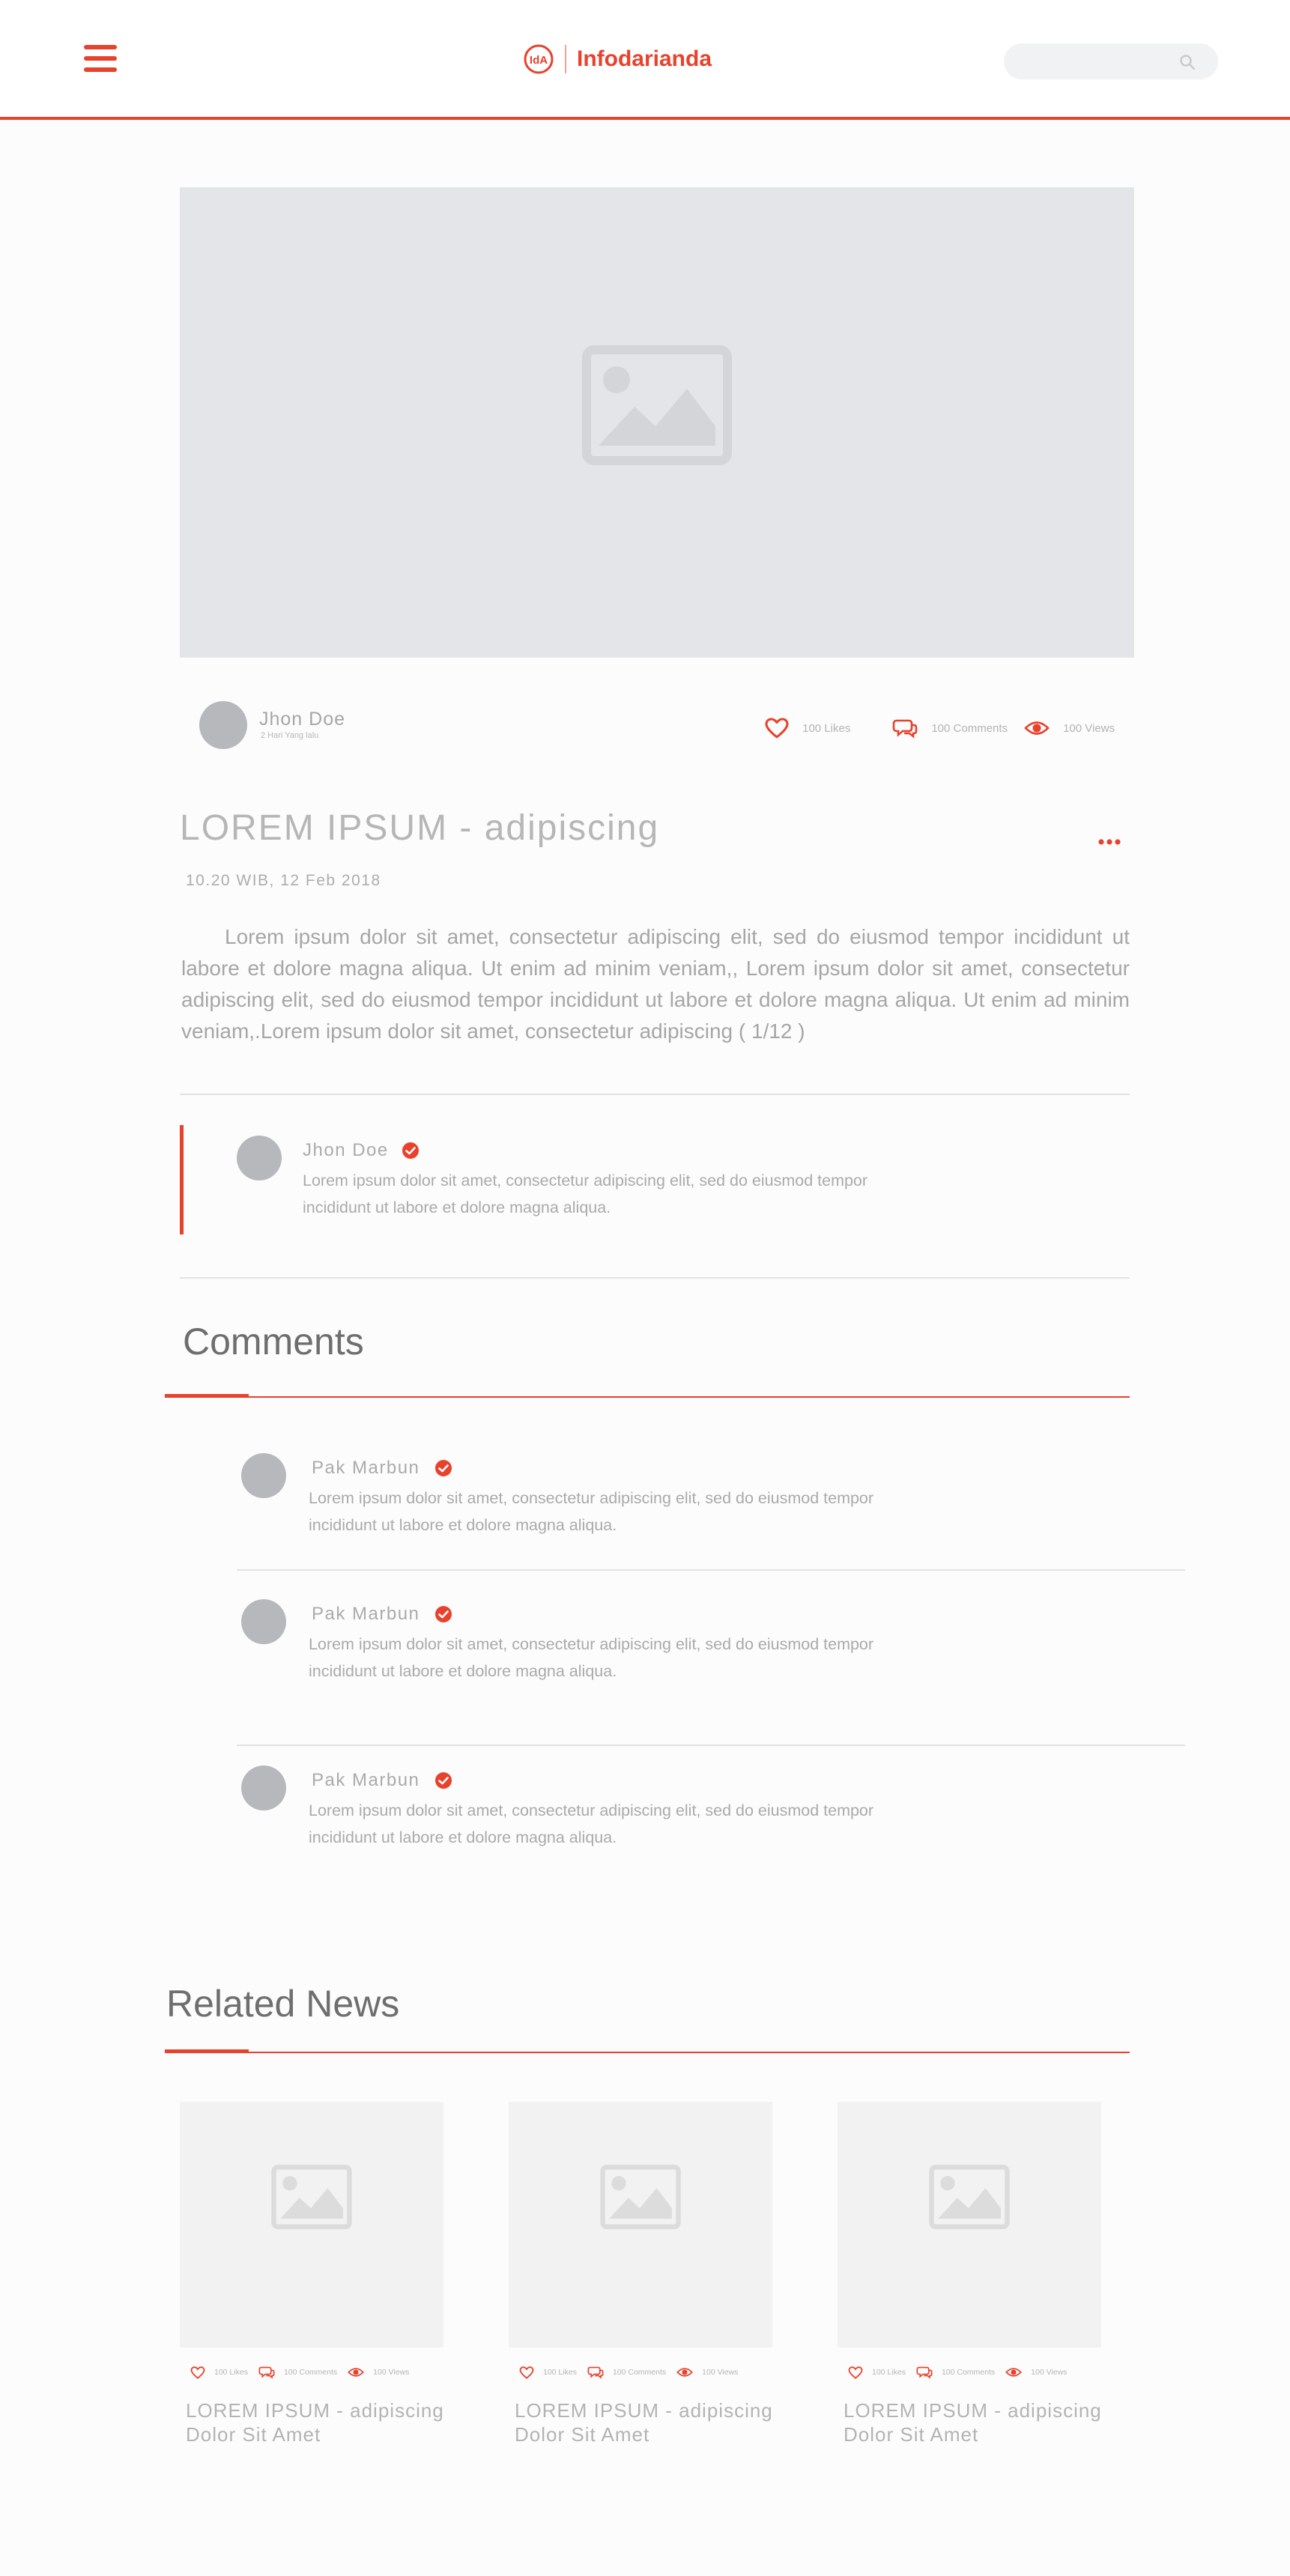  What do you see at coordinates (346, 1150) in the screenshot?
I see `quote-author-name: Jhon Doe` at bounding box center [346, 1150].